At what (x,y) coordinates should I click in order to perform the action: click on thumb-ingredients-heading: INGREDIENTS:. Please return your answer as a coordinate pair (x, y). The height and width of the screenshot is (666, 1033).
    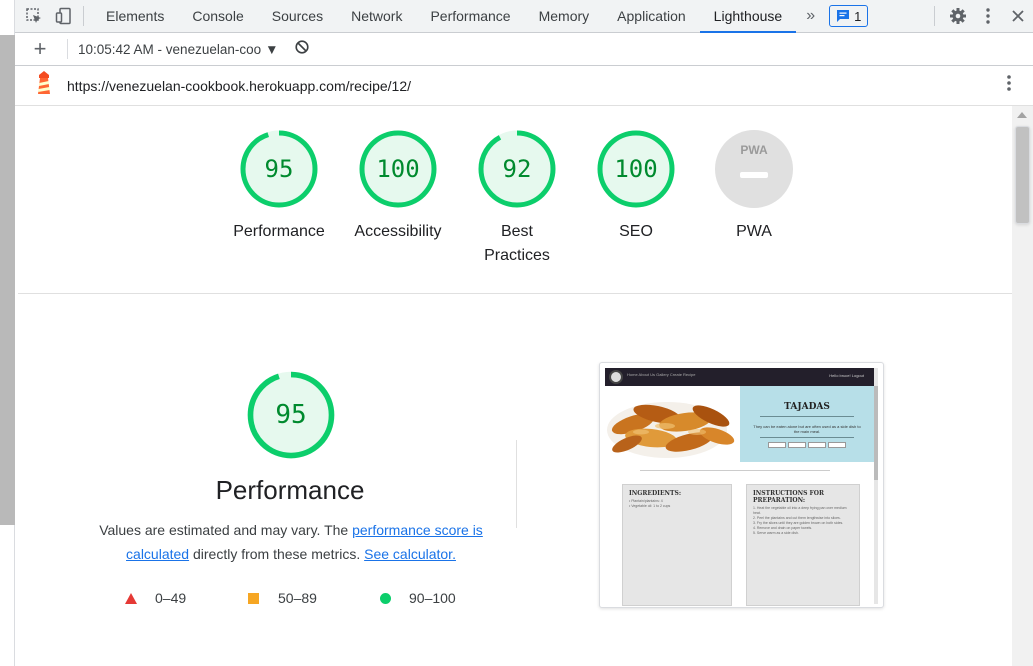
    Looking at the image, I should click on (655, 493).